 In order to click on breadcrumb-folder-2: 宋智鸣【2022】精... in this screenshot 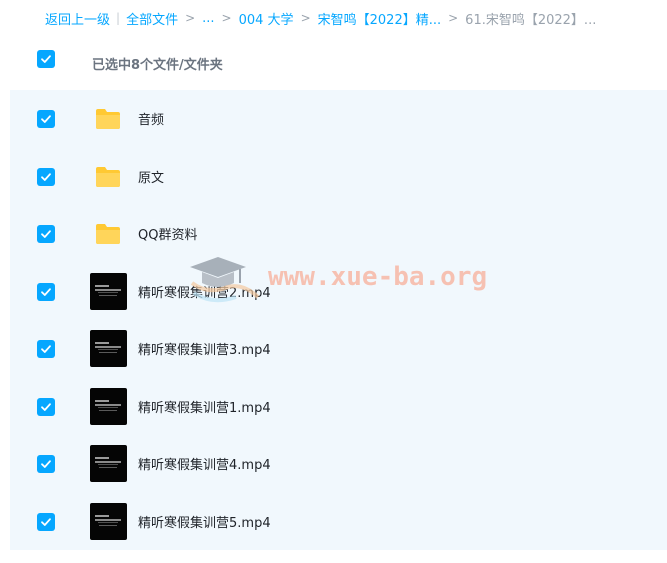, I will do `click(379, 18)`.